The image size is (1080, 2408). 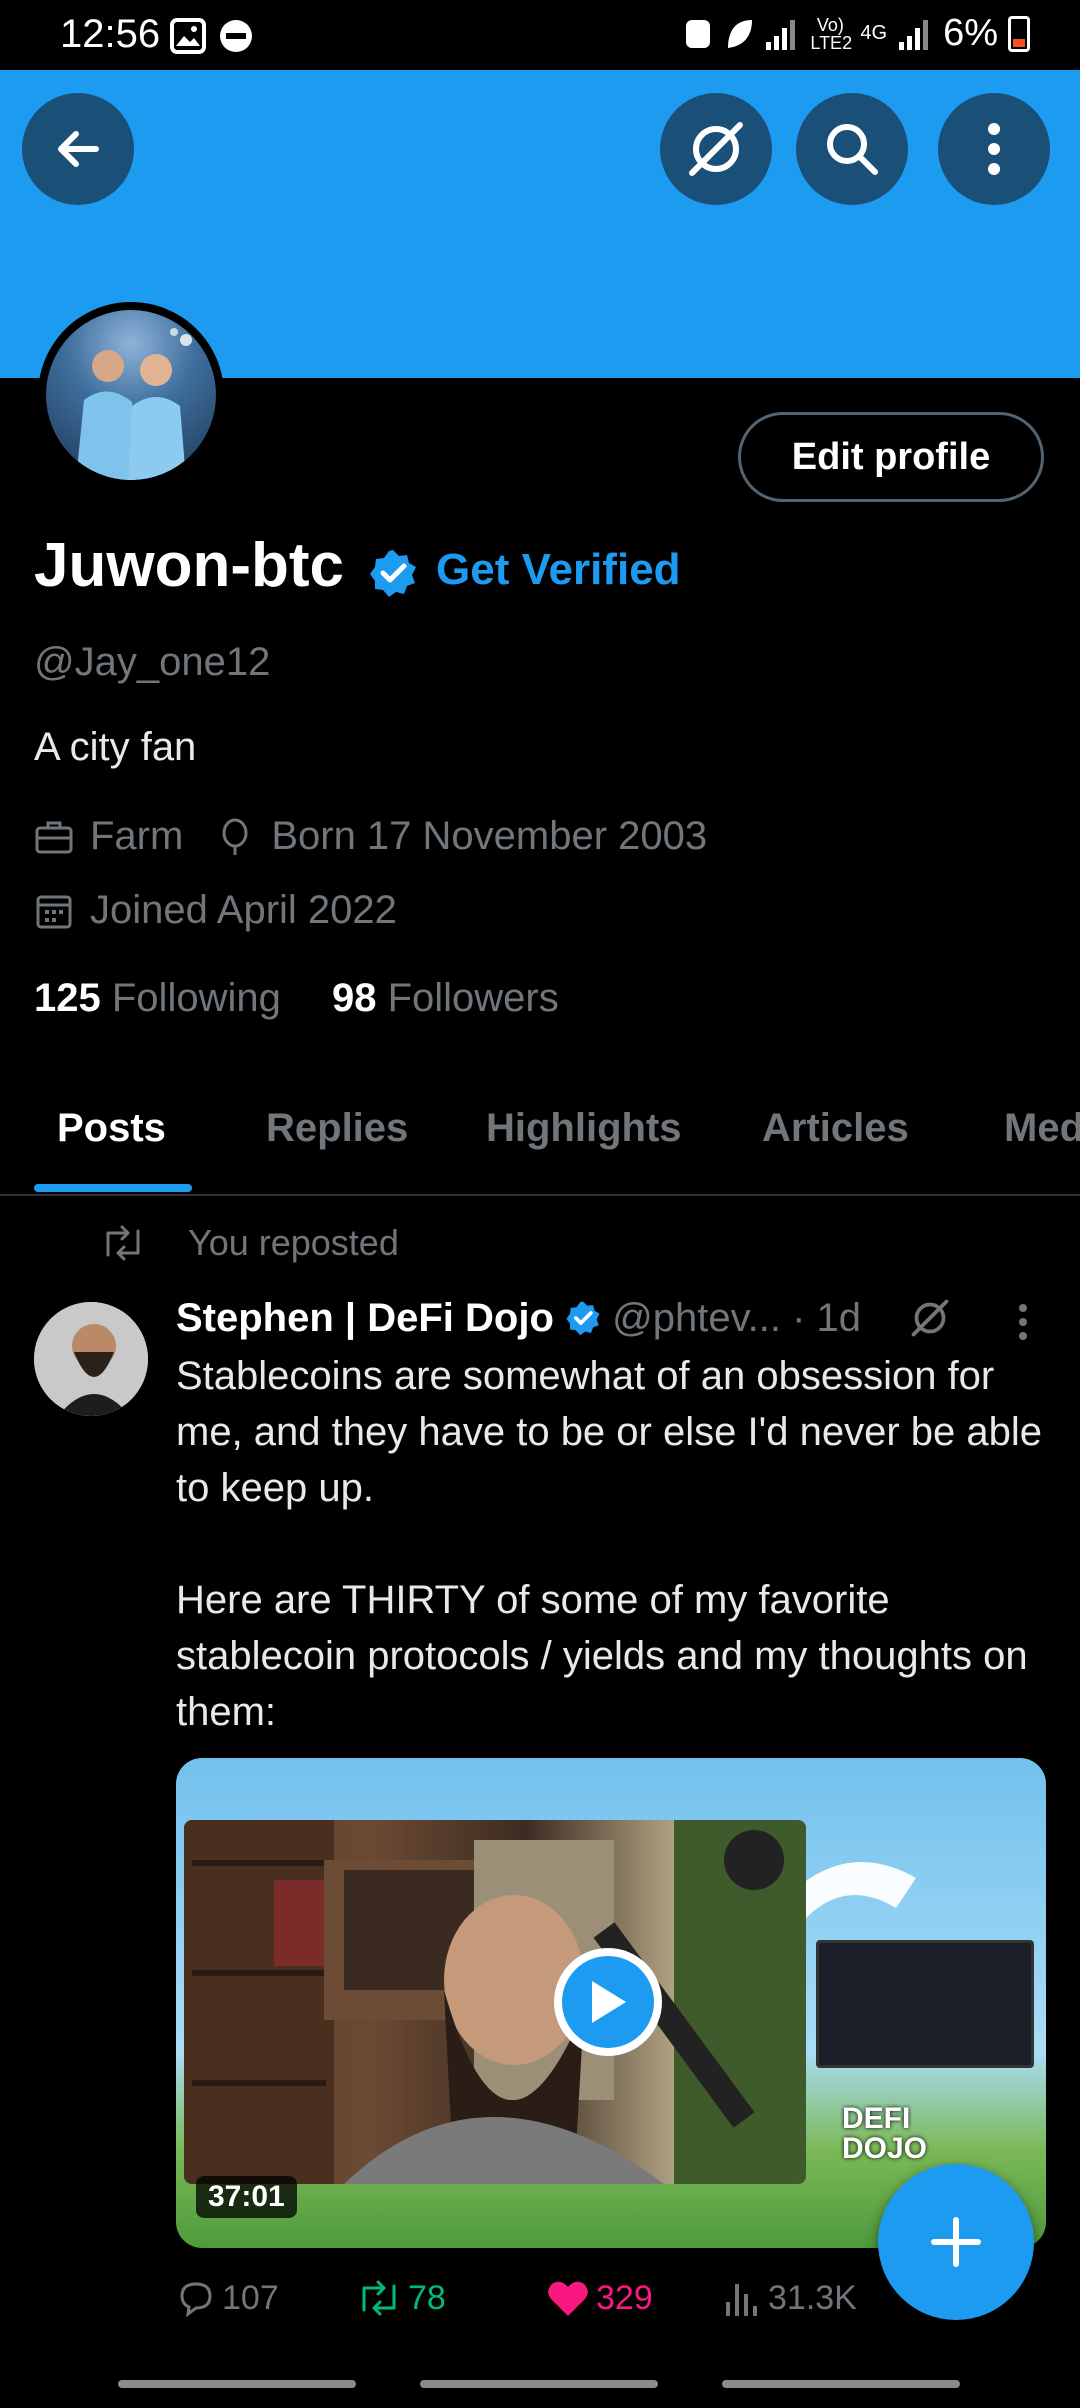 What do you see at coordinates (123, 1243) in the screenshot?
I see `repost-icon` at bounding box center [123, 1243].